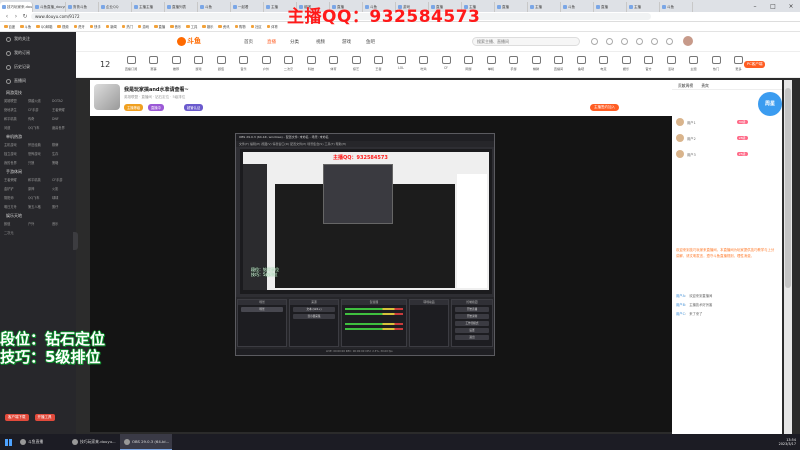 The height and width of the screenshot is (450, 800). I want to click on user-avatar, so click(688, 41).